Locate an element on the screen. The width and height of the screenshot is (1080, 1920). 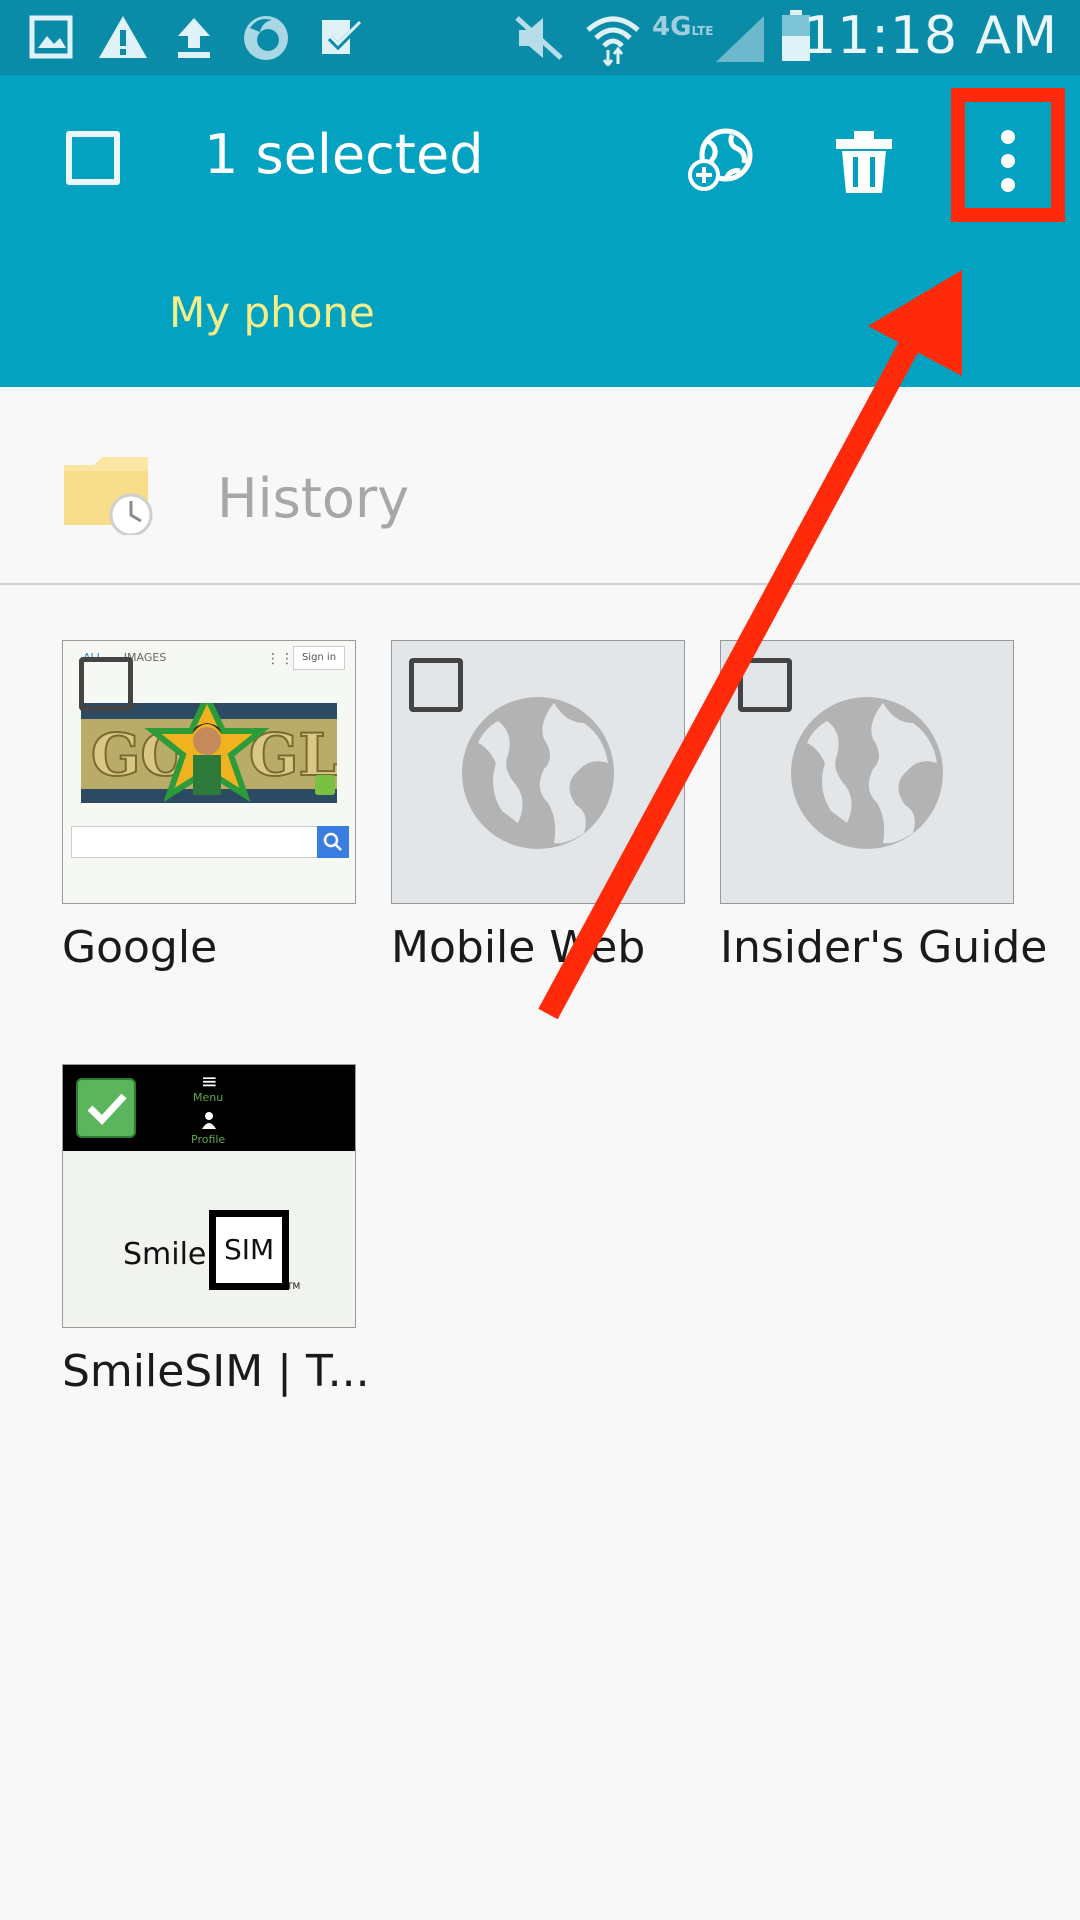
logo-box: SIM is located at coordinates (249, 1250).